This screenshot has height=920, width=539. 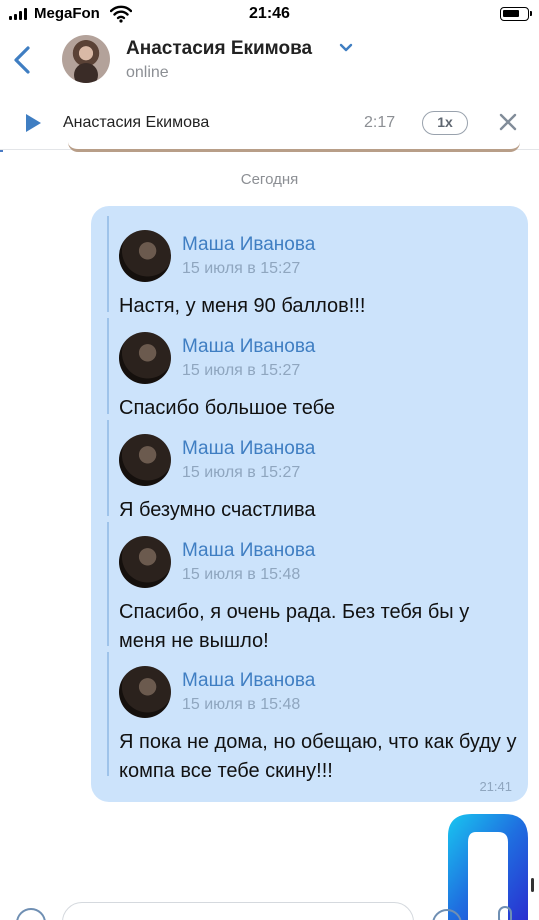 I want to click on battery-icon, so click(x=516, y=14).